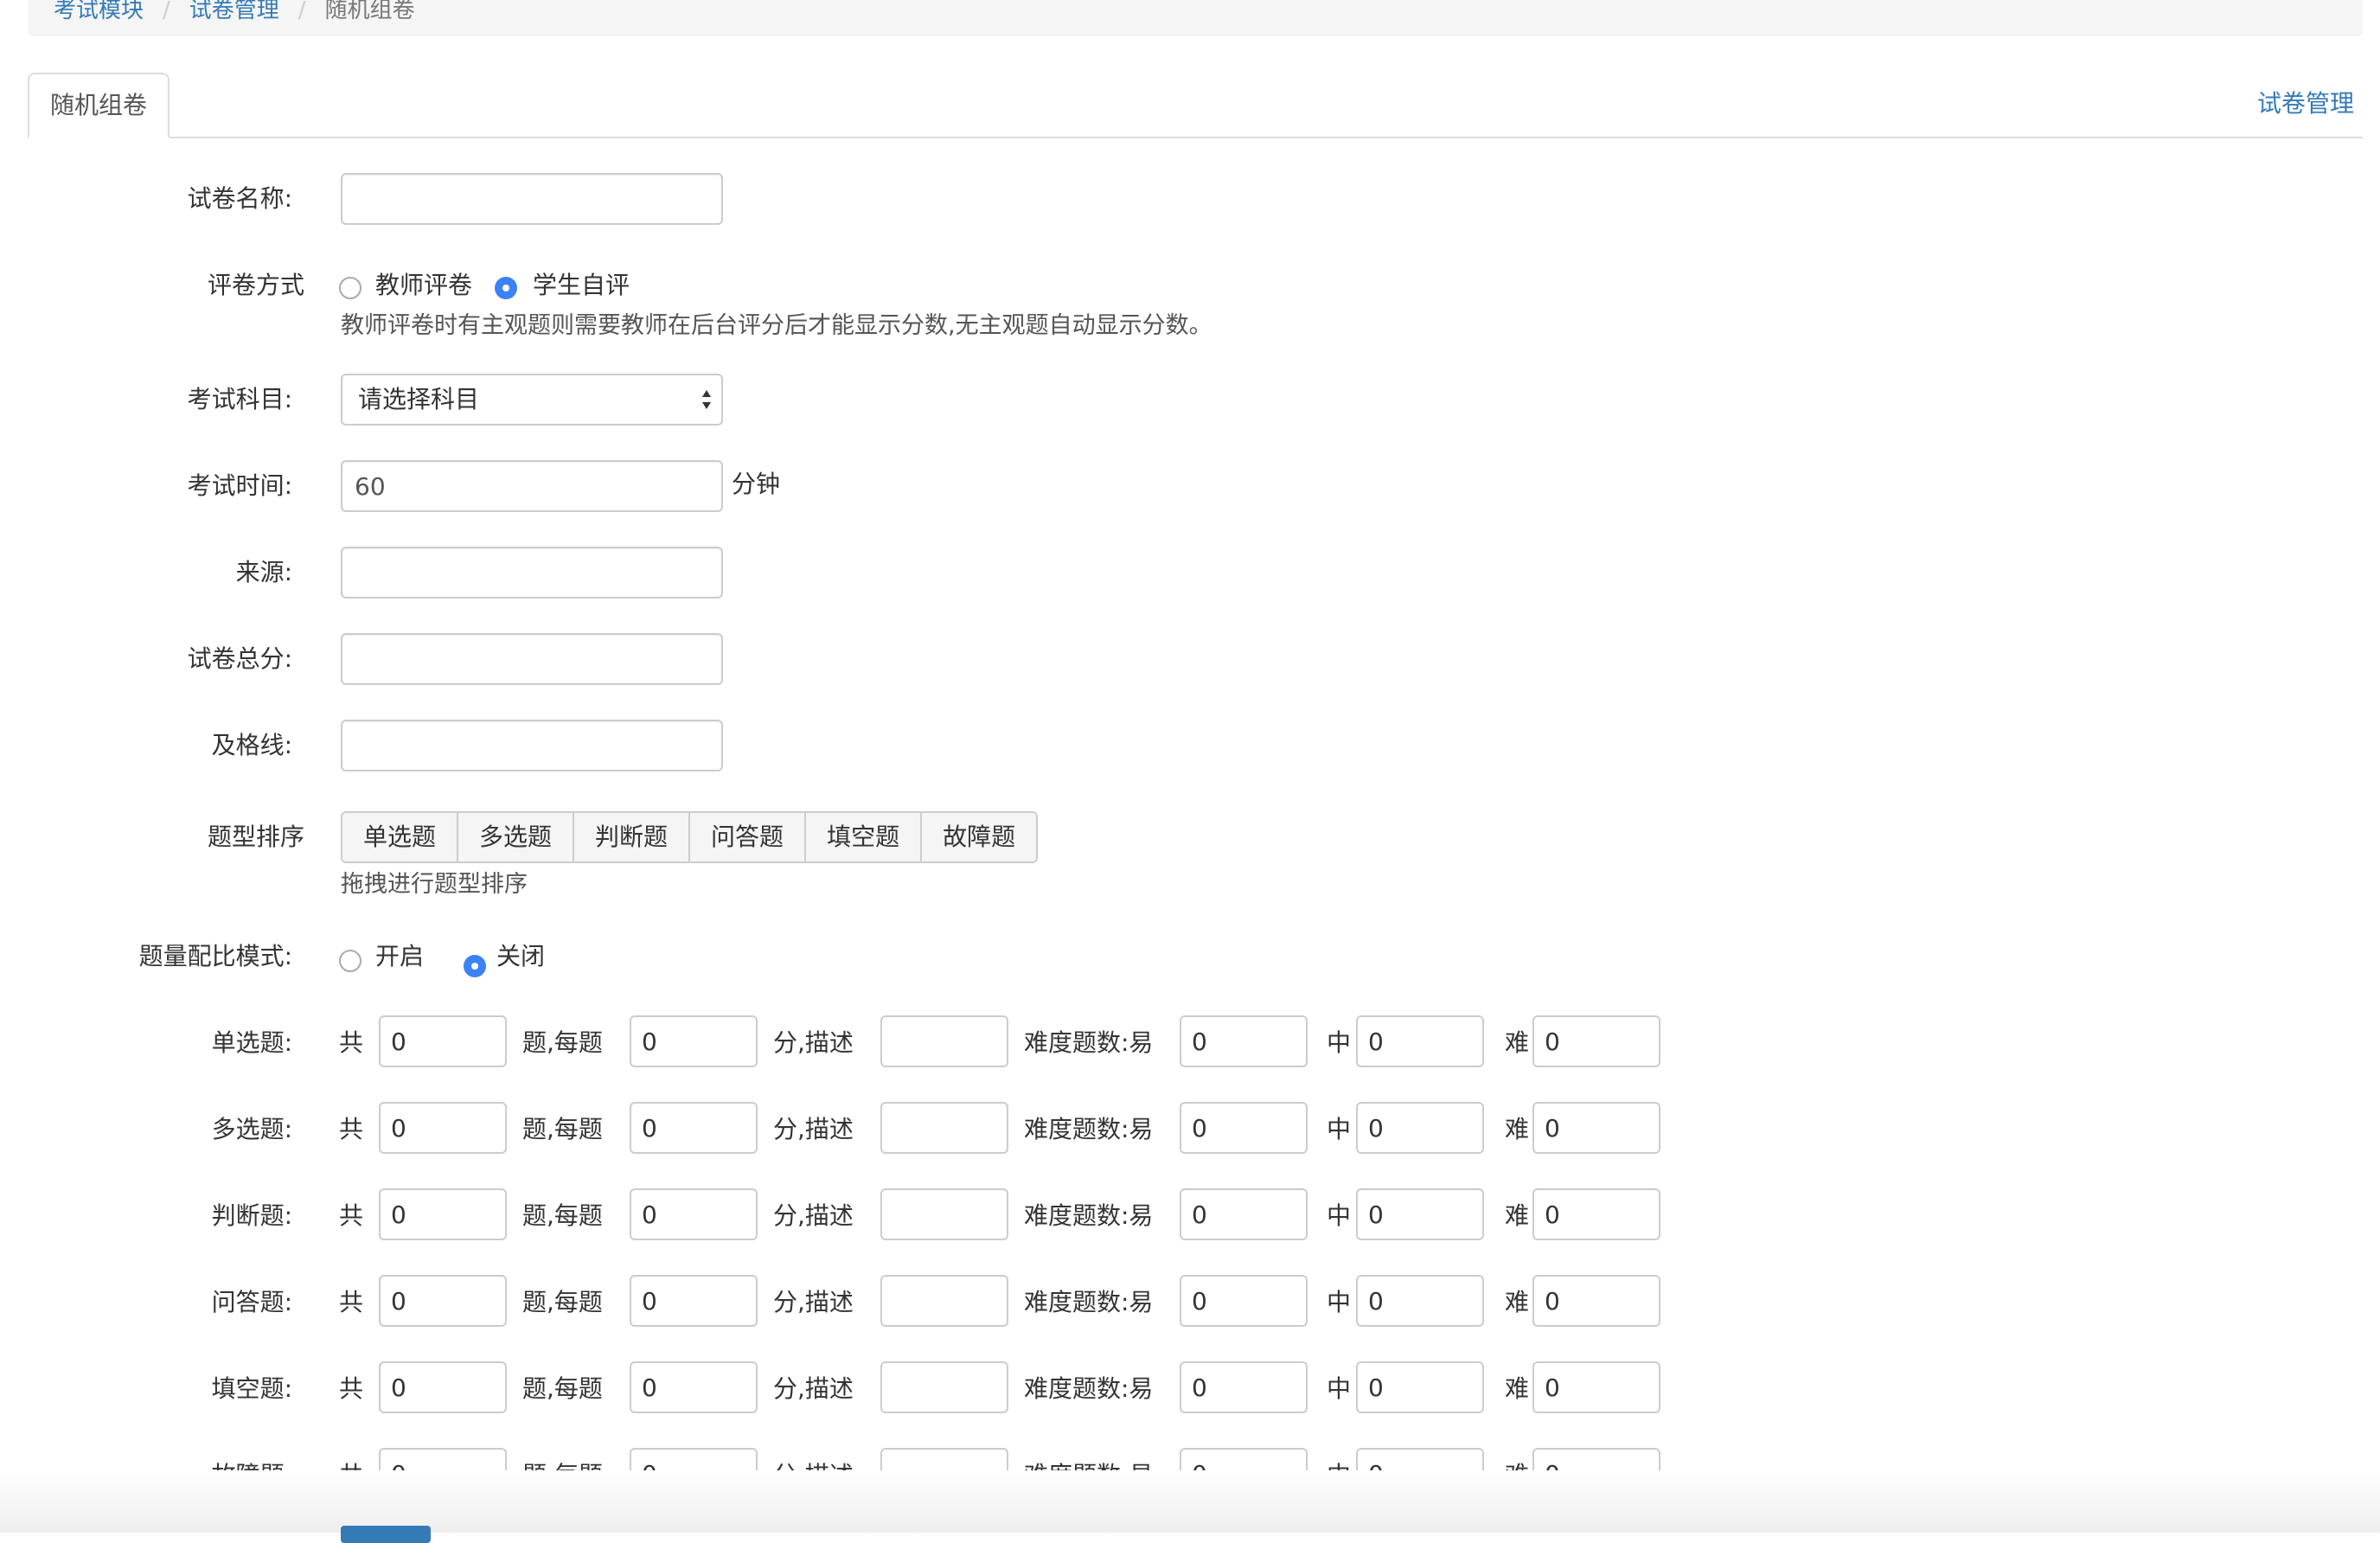 The width and height of the screenshot is (2380, 1543). What do you see at coordinates (777, 325) in the screenshot?
I see `grading-help-text: 教师评卷时有主观题则需要教师在后台评分后才能显示分数,无主观题自动显示分数。` at bounding box center [777, 325].